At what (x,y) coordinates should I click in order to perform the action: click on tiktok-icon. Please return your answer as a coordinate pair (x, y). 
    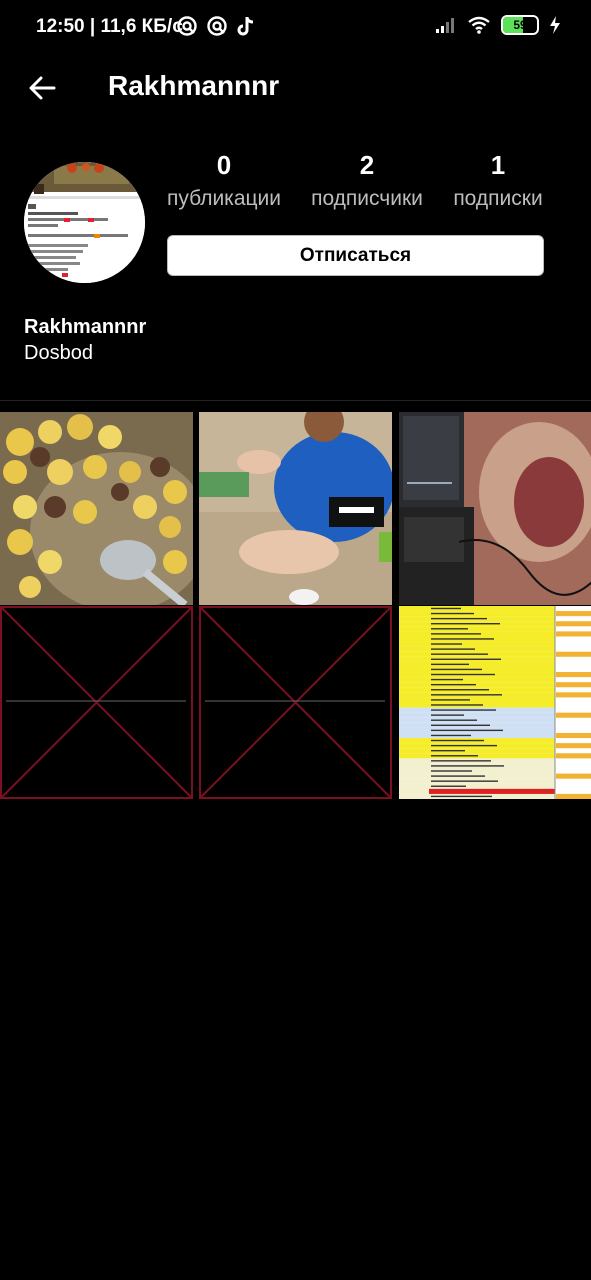
    Looking at the image, I should click on (245, 26).